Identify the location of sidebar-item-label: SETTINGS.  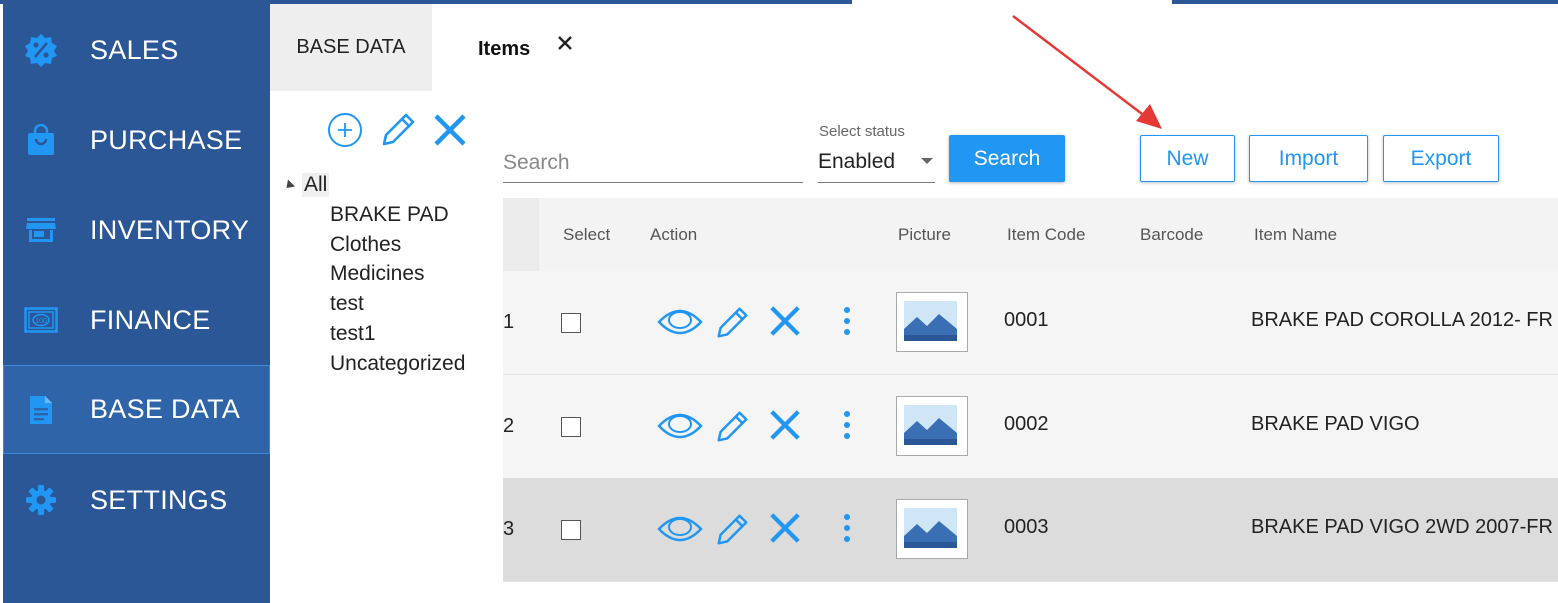
(159, 499).